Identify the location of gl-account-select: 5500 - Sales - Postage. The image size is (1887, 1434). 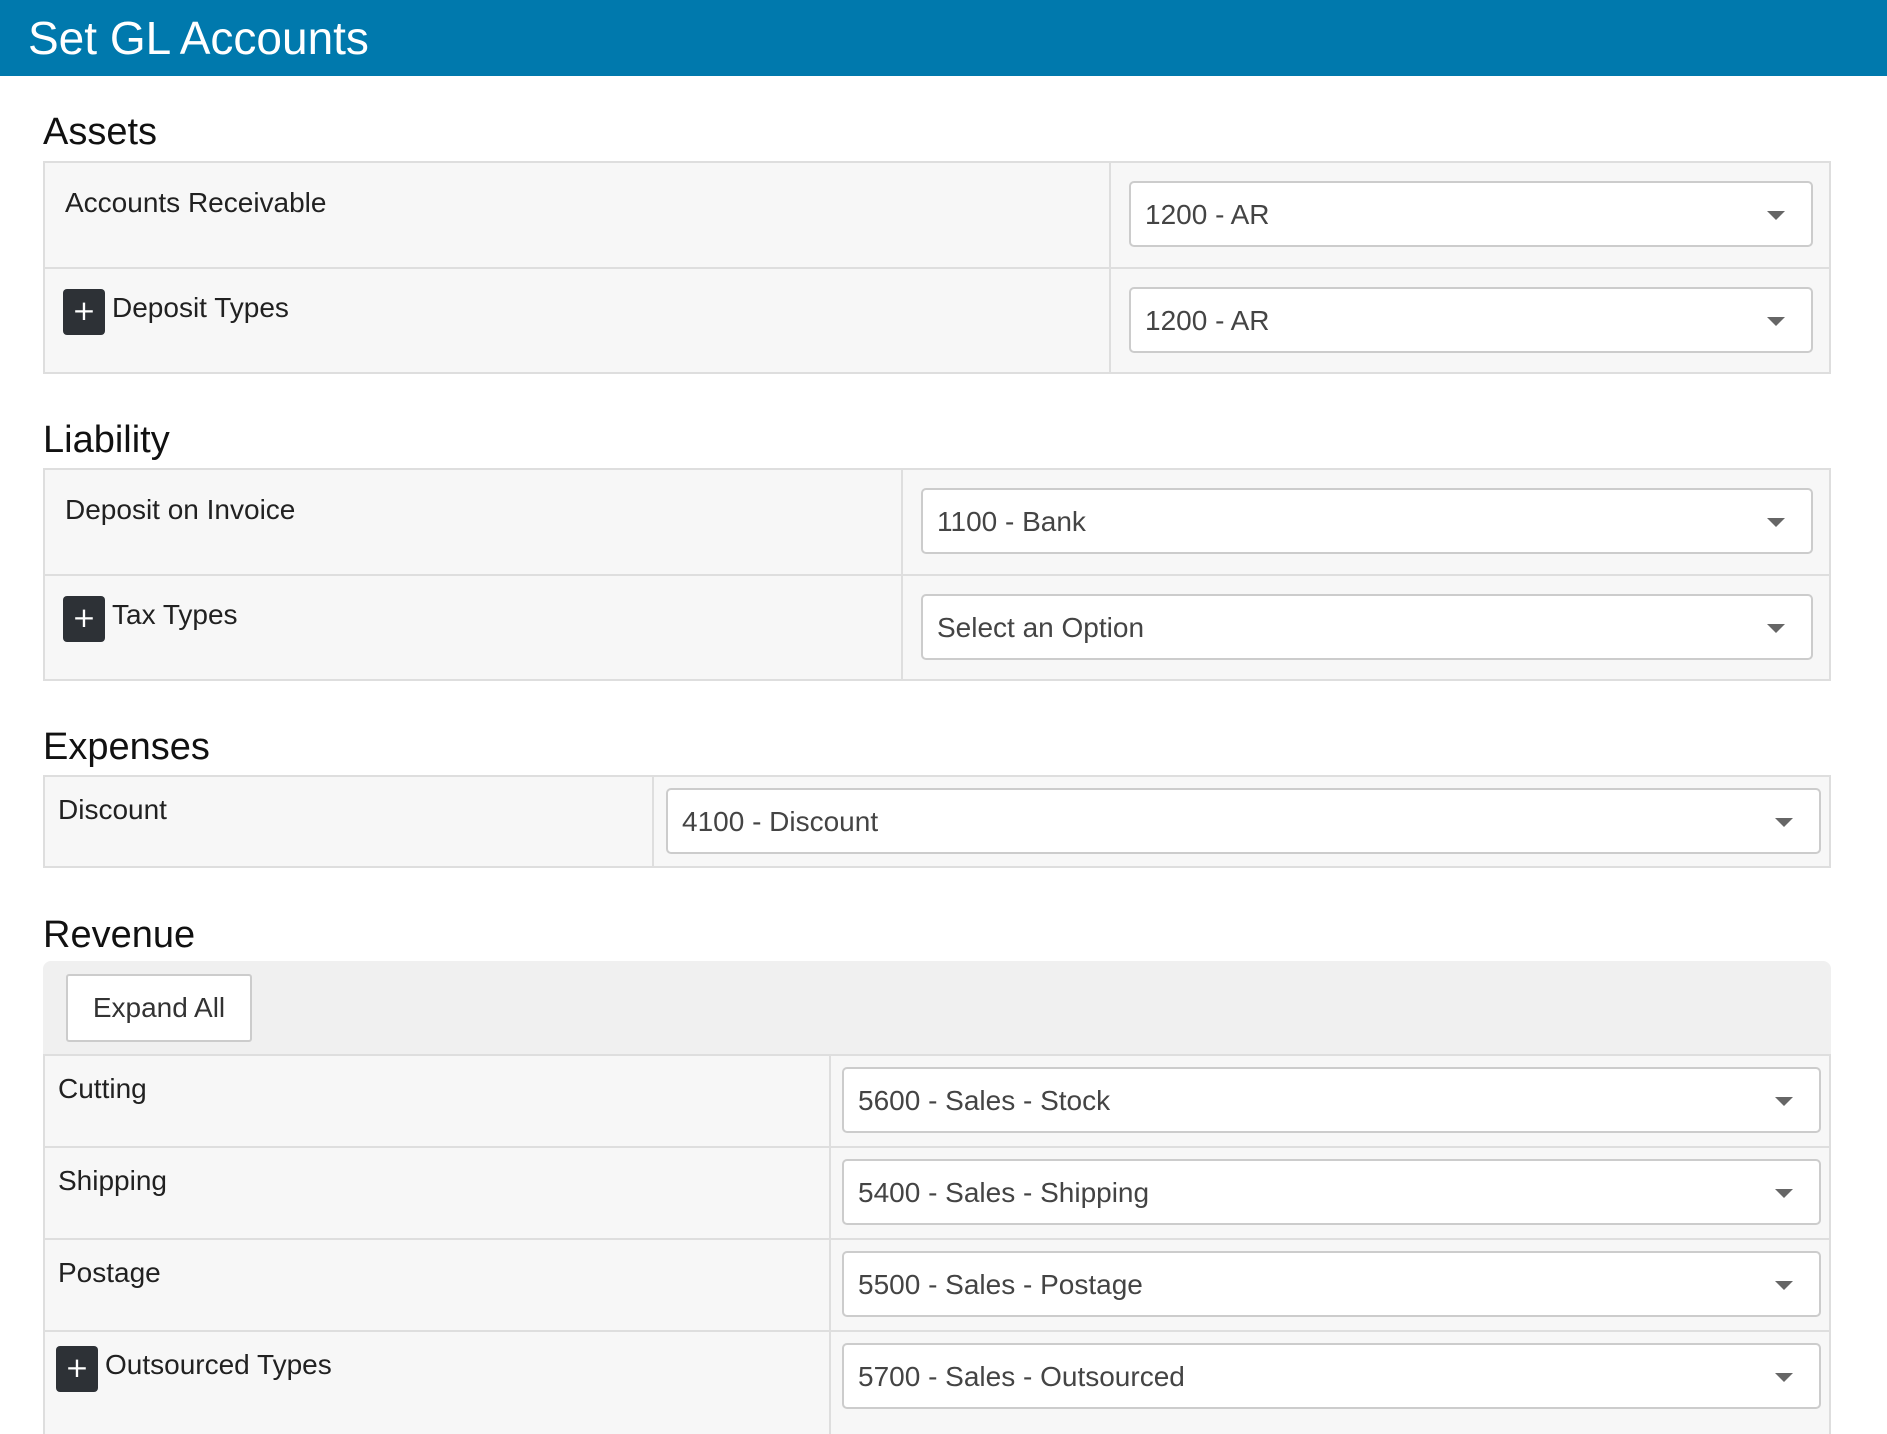
(1331, 1284).